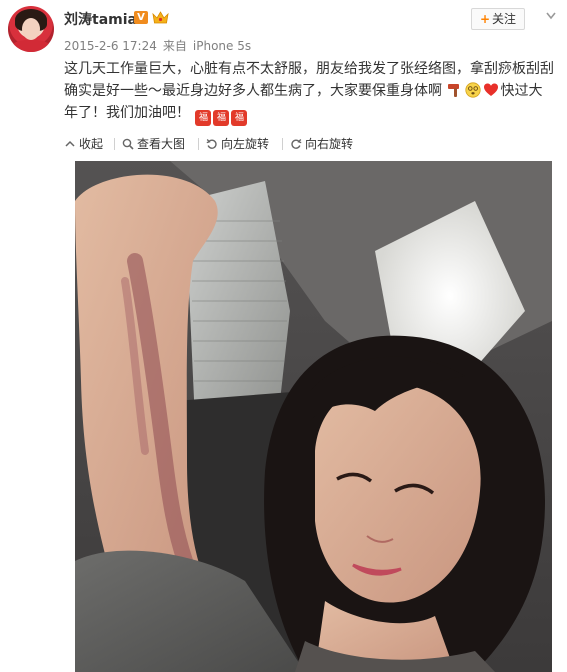 The width and height of the screenshot is (567, 672). I want to click on user-name: 刘涛tamia, so click(100, 19).